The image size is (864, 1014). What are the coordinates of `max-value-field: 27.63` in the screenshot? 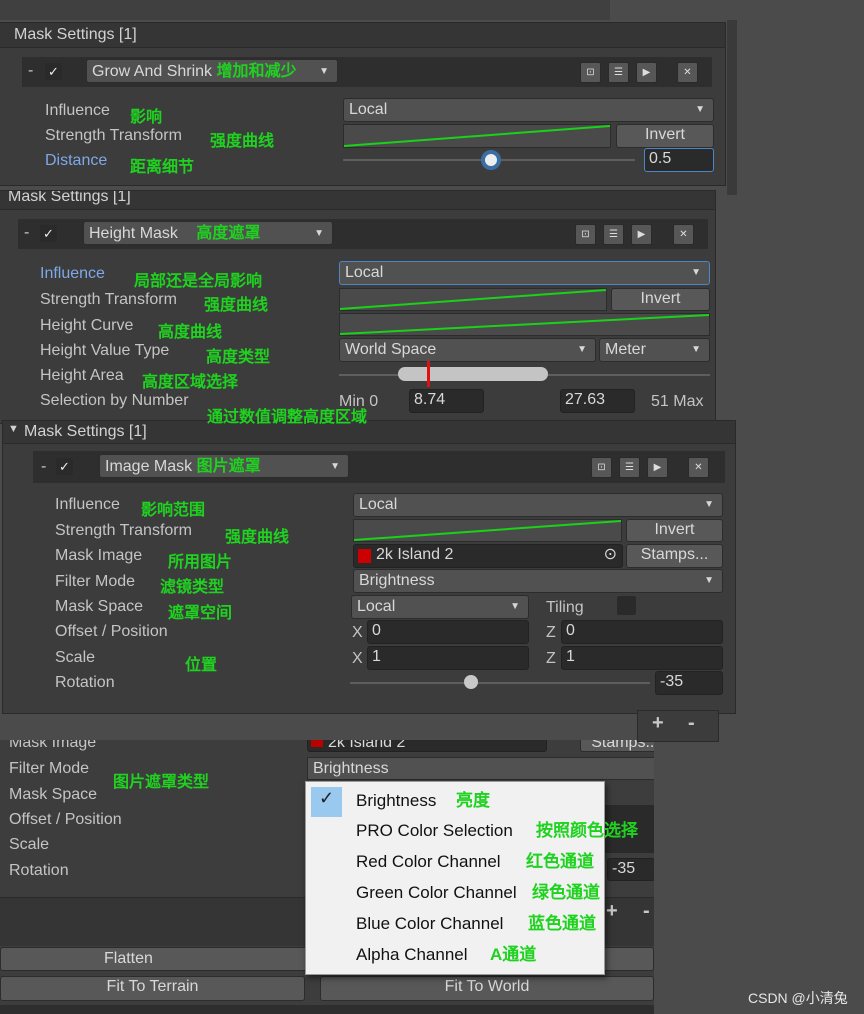 It's located at (597, 401).